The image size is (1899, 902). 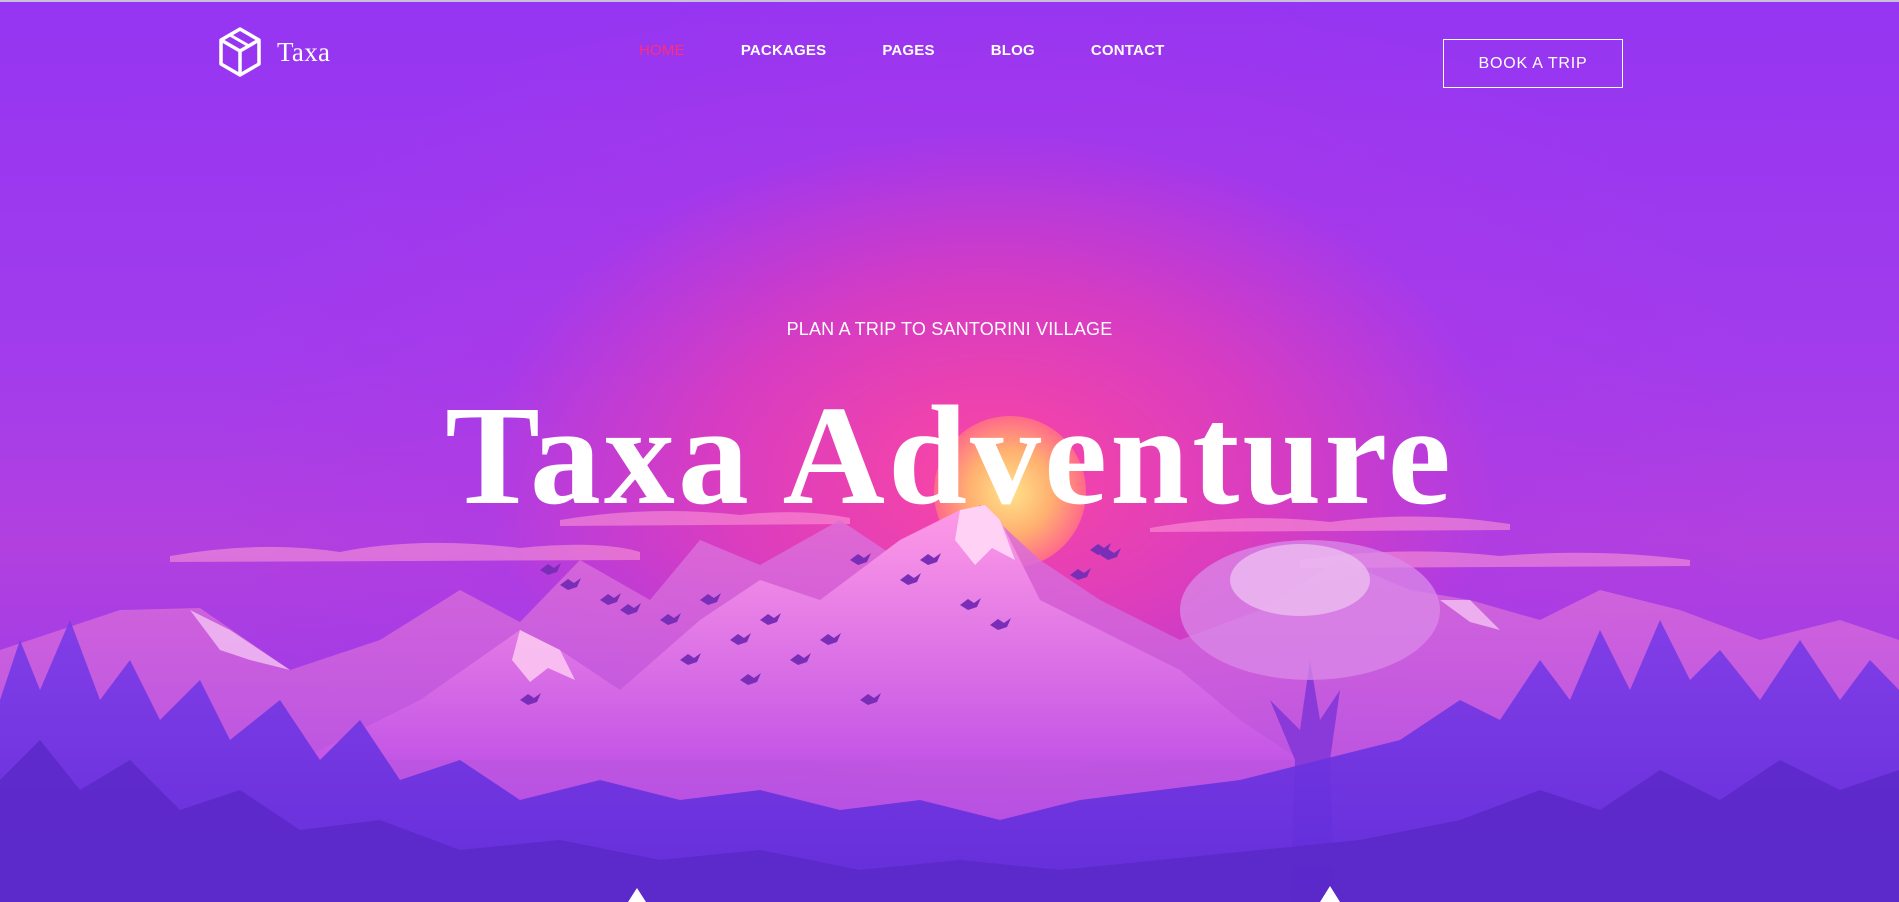 I want to click on hero-subtitle: PLAN A TRIP TO SANTORINI VILLAGE, so click(x=949, y=329).